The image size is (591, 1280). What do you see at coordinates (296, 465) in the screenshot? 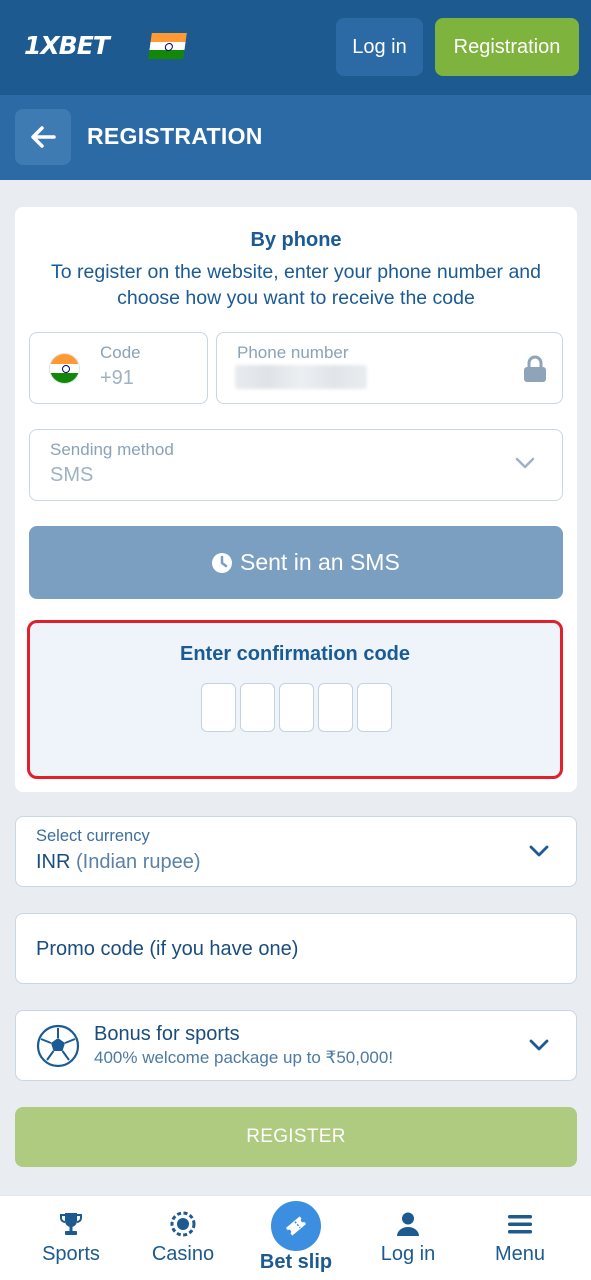
I see `sending-method-select: Sending method SMS` at bounding box center [296, 465].